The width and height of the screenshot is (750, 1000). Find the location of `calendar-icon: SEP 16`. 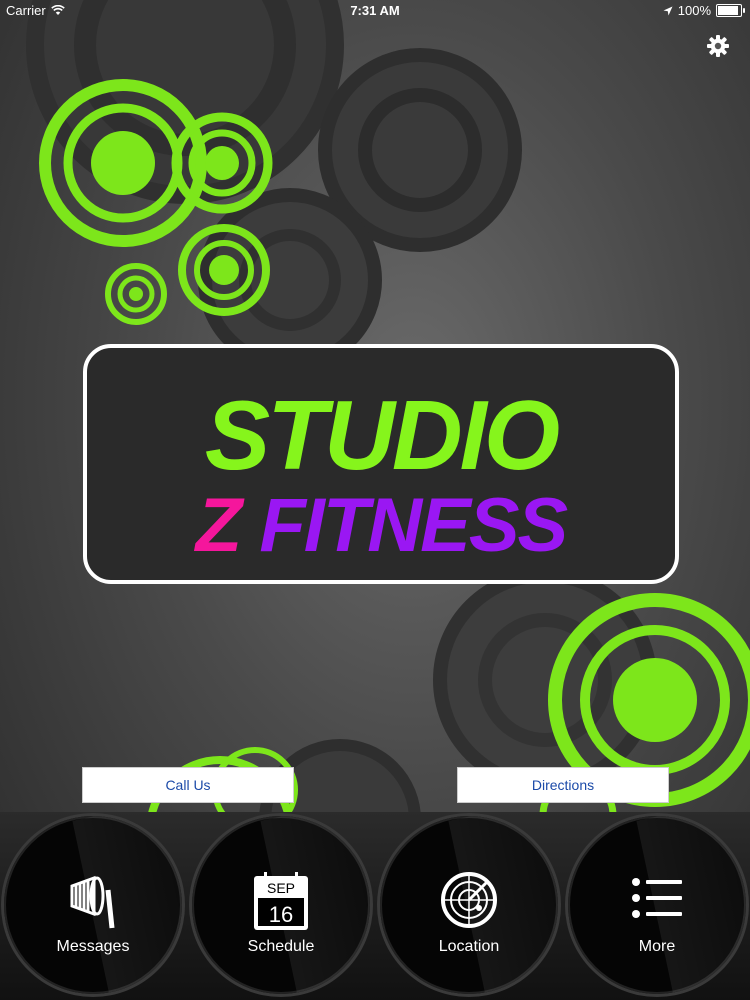

calendar-icon: SEP 16 is located at coordinates (281, 901).